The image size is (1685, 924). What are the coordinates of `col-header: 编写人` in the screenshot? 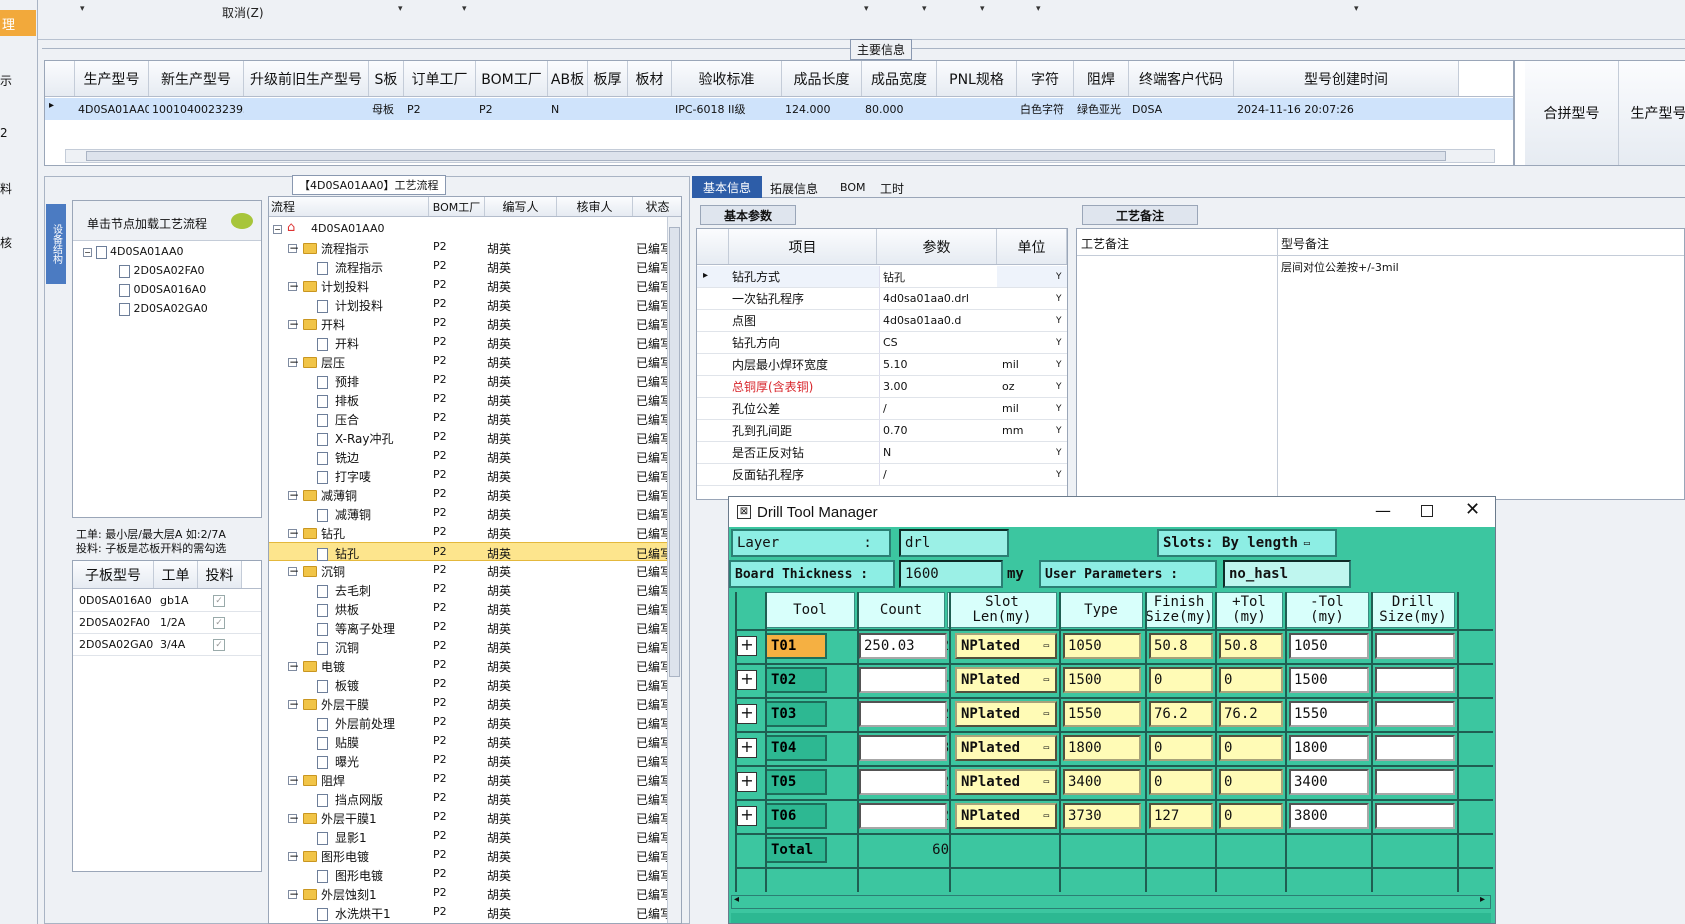 It's located at (521, 206).